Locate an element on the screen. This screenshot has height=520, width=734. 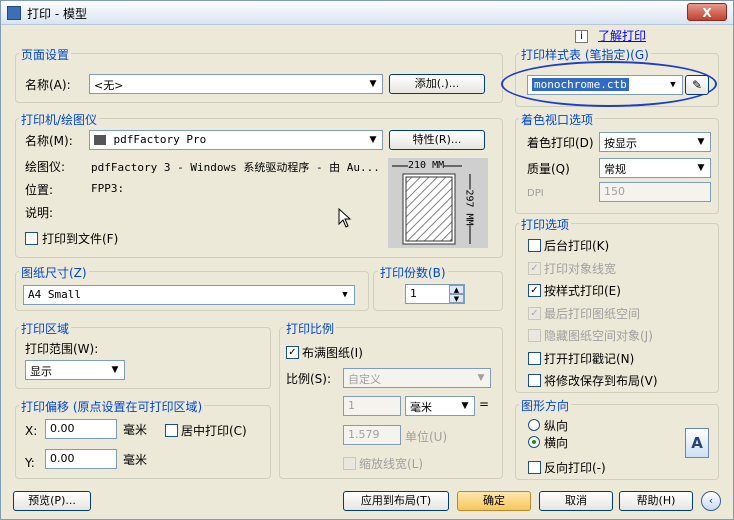
offset-x-value: 0.00 is located at coordinates (62, 428).